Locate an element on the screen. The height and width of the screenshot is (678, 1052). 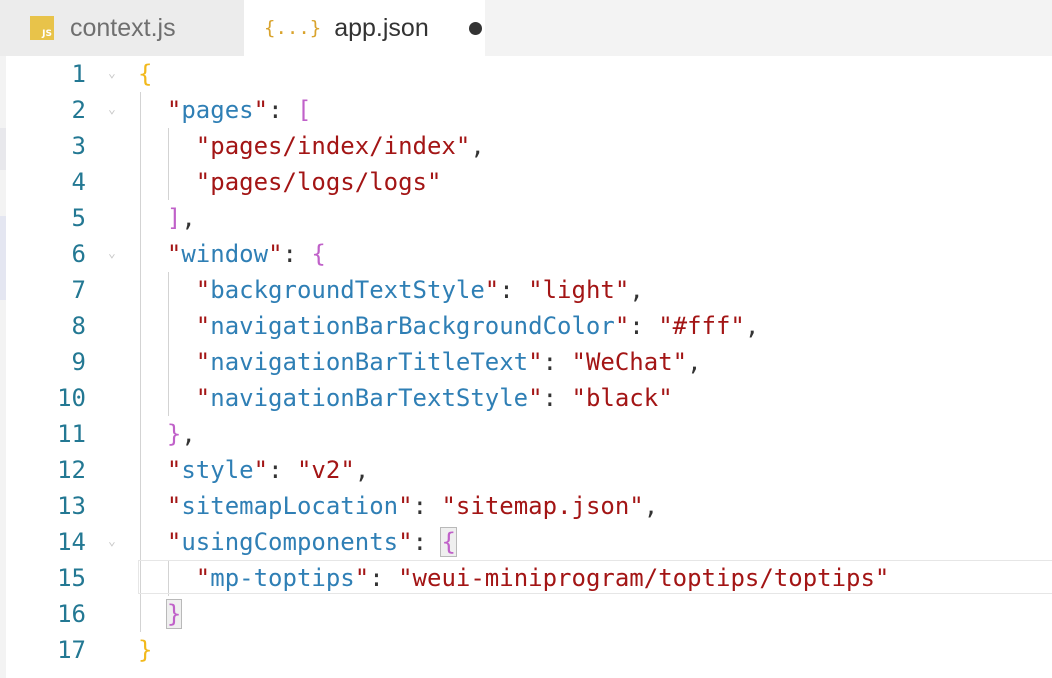
tab-label: context.js is located at coordinates (123, 27).